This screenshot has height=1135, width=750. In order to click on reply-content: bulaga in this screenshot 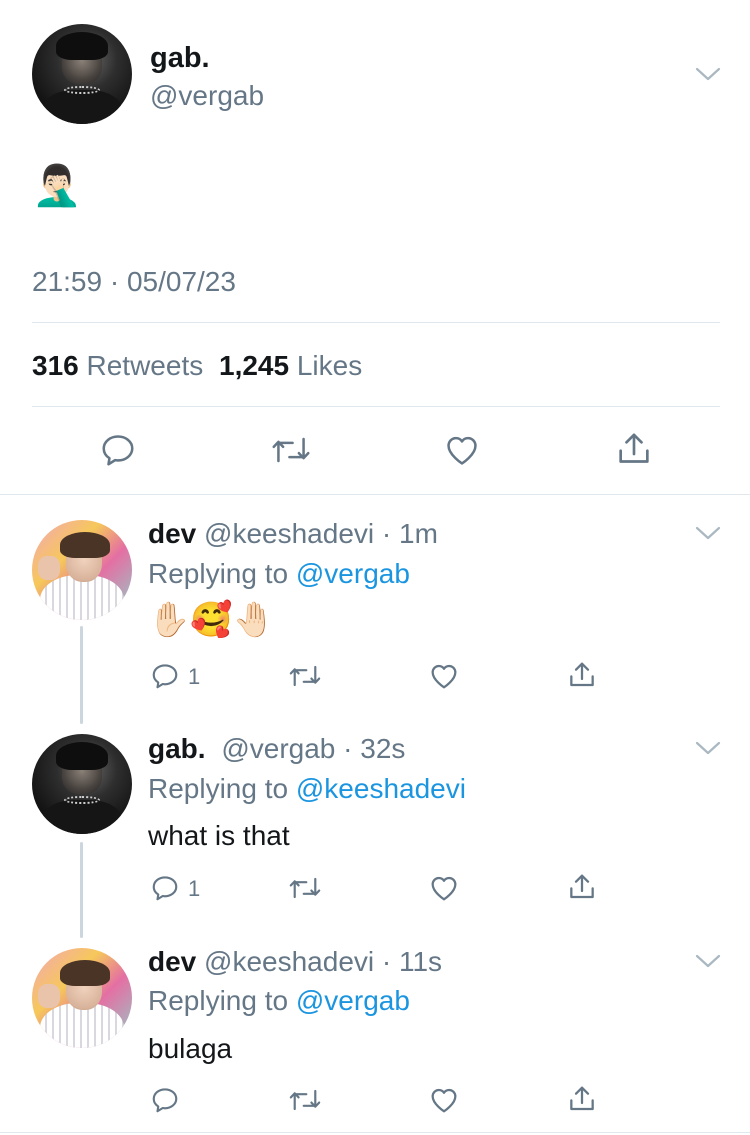, I will do `click(190, 1048)`.